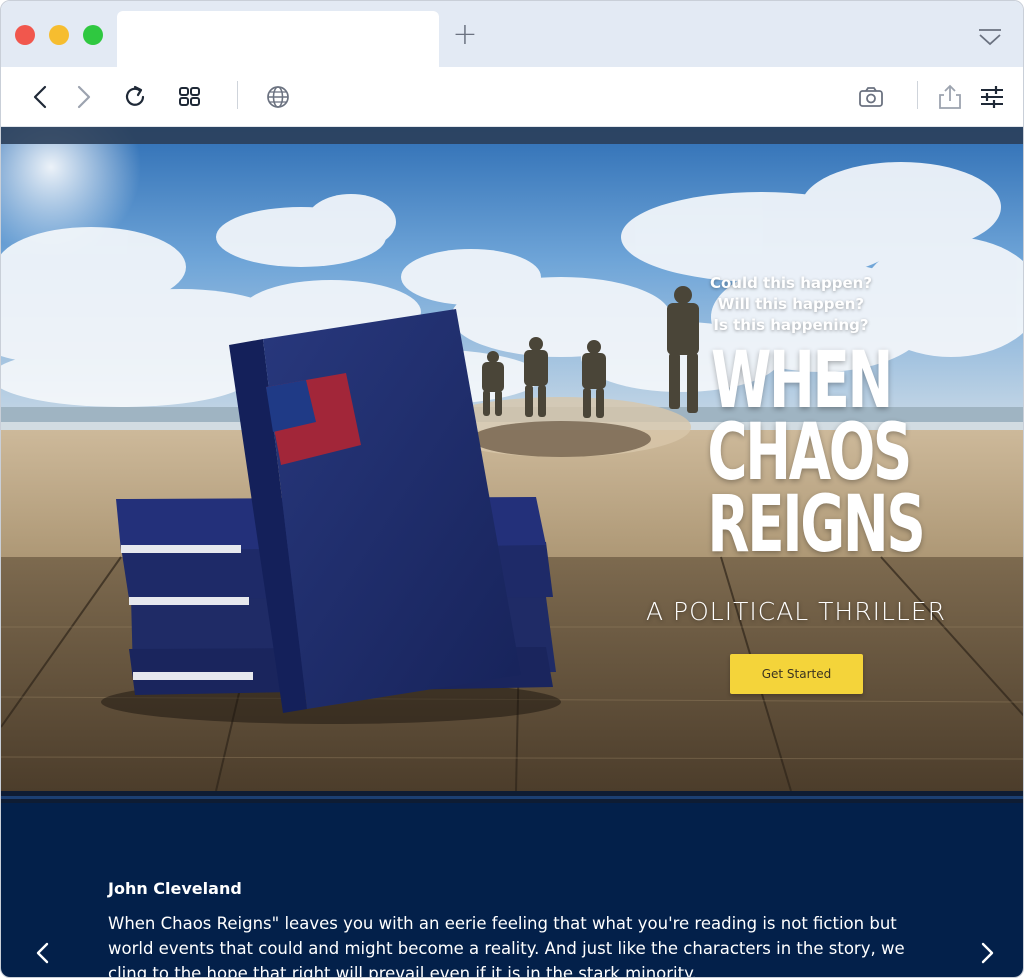 This screenshot has width=1024, height=978. Describe the element at coordinates (801, 381) in the screenshot. I see `hero-title-line: WHEN` at that location.